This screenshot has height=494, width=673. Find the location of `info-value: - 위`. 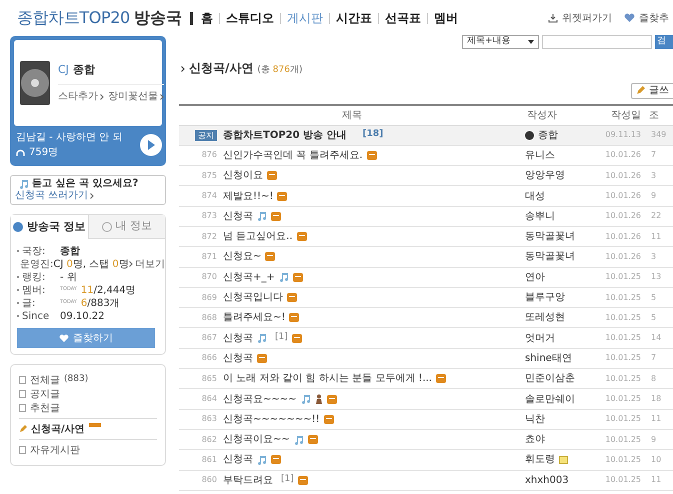

info-value: - 위 is located at coordinates (68, 277).